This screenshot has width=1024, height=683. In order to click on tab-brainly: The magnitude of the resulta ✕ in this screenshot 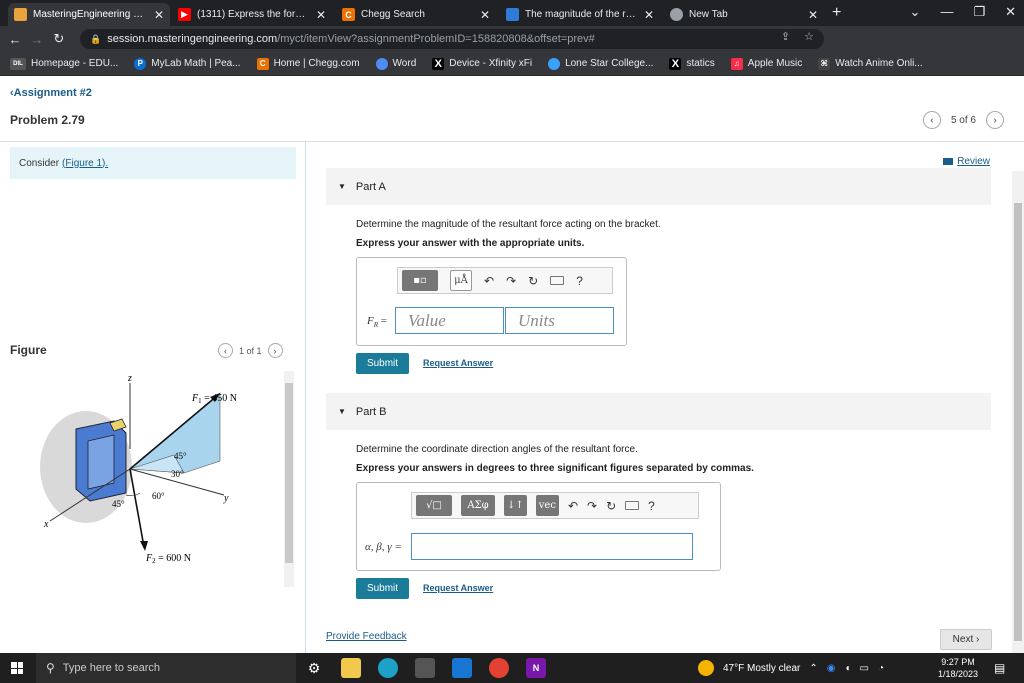, I will do `click(580, 14)`.